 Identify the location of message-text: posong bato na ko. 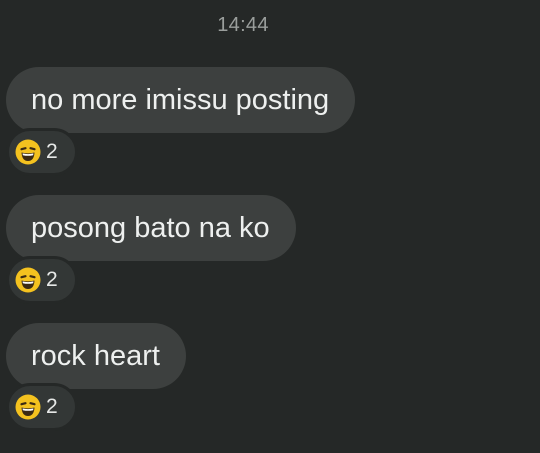
(150, 228).